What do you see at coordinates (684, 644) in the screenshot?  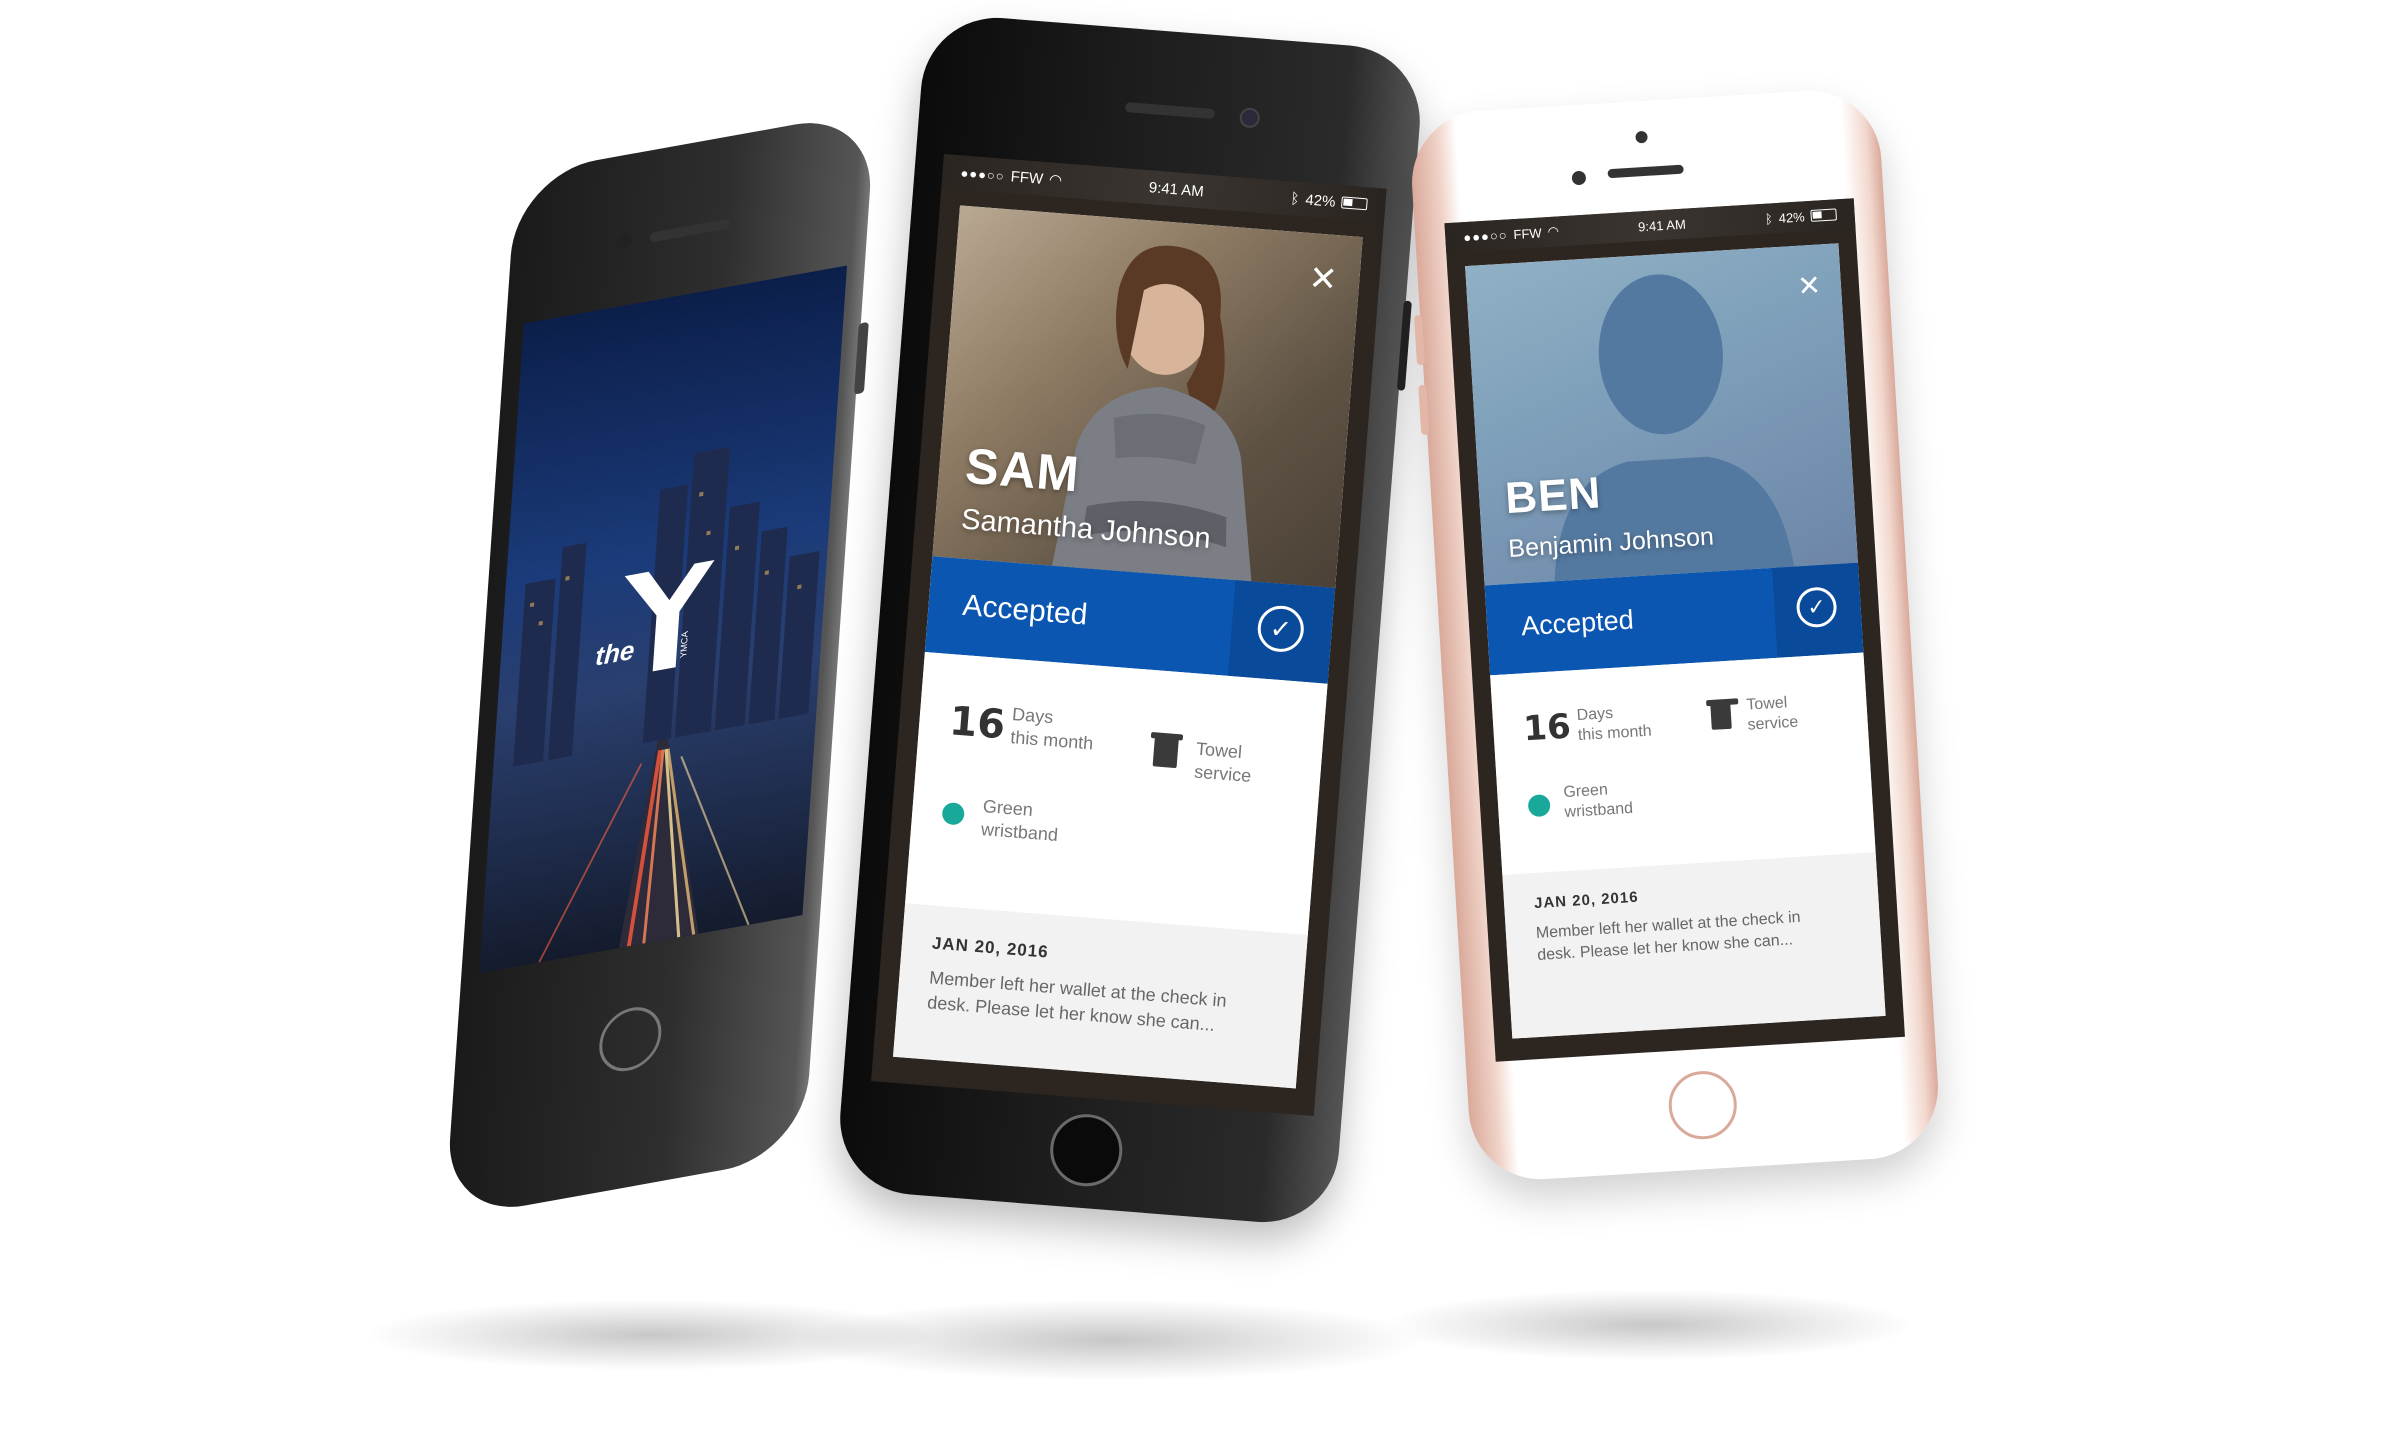 I see `logo-ymca-text: YMCA` at bounding box center [684, 644].